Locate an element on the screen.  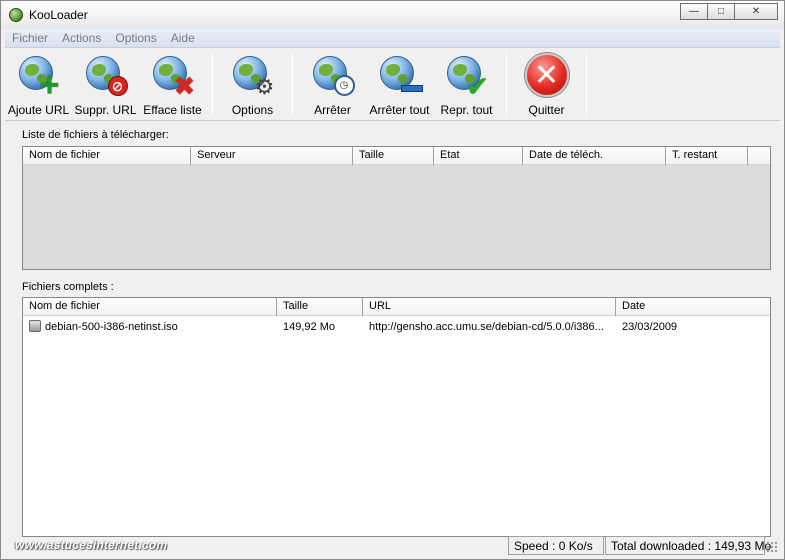
watermark: www.astucesinternet.com is located at coordinates (91, 545).